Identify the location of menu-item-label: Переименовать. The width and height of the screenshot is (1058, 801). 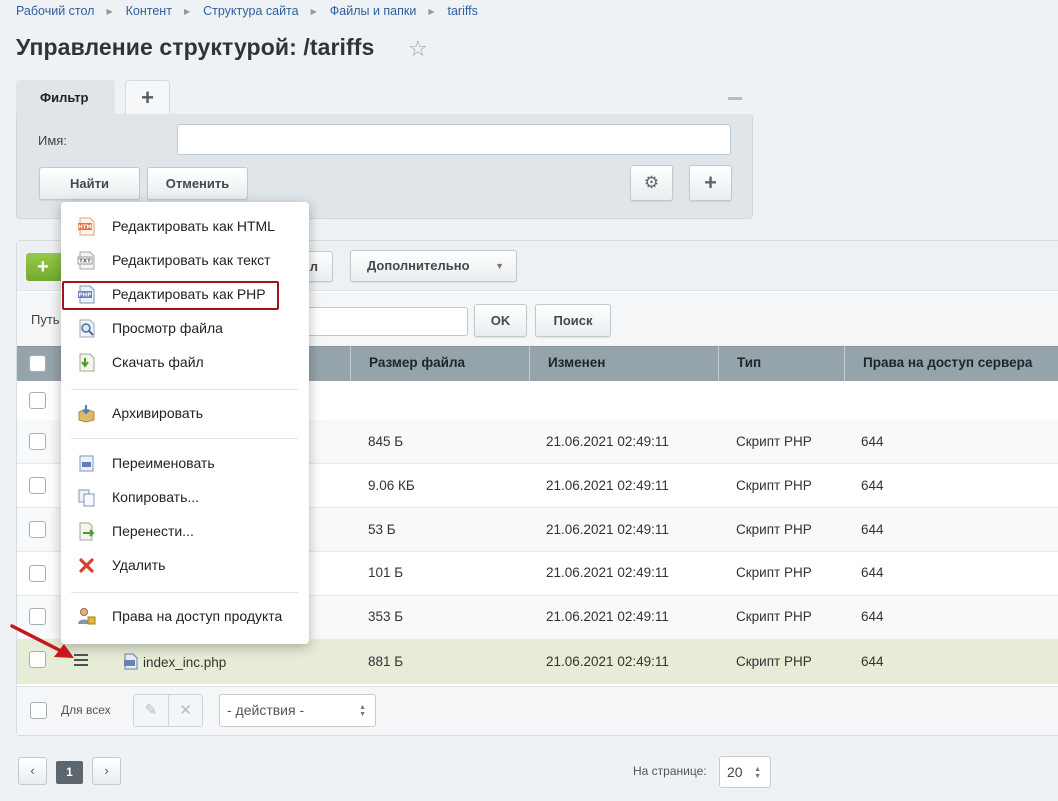
(163, 463).